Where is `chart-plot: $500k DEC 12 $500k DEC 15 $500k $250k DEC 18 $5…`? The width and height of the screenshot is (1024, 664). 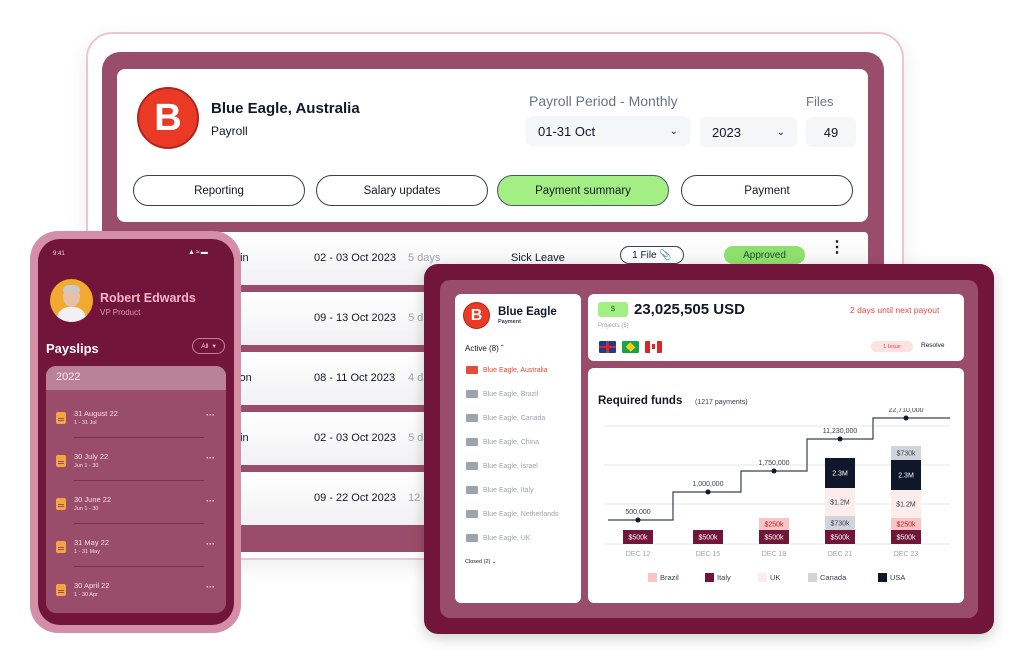
chart-plot: $500k DEC 12 $500k DEC 15 $500k $250k DEC 18 $5… is located at coordinates (777, 483).